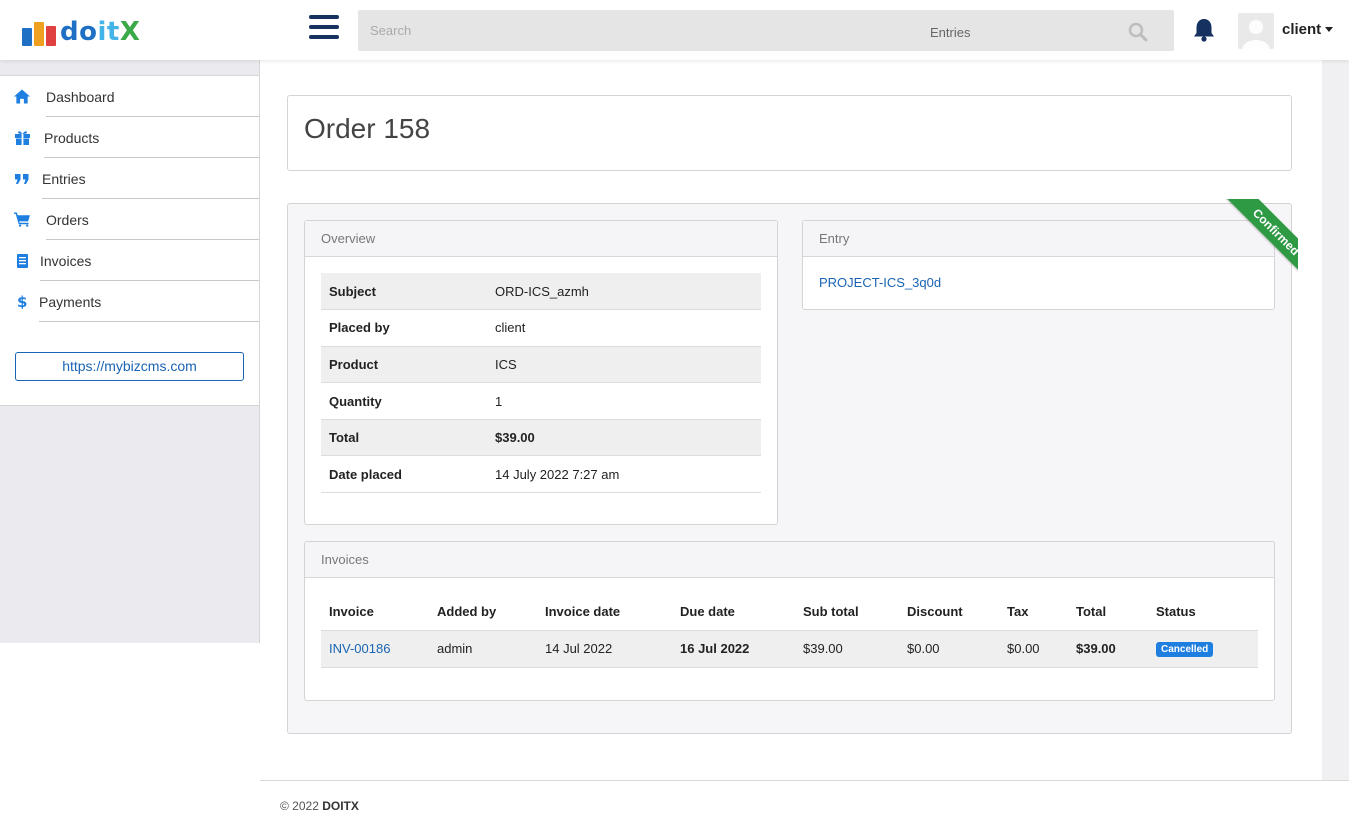  Describe the element at coordinates (129, 260) in the screenshot. I see `sidebar-item-invoices: Invoices` at that location.